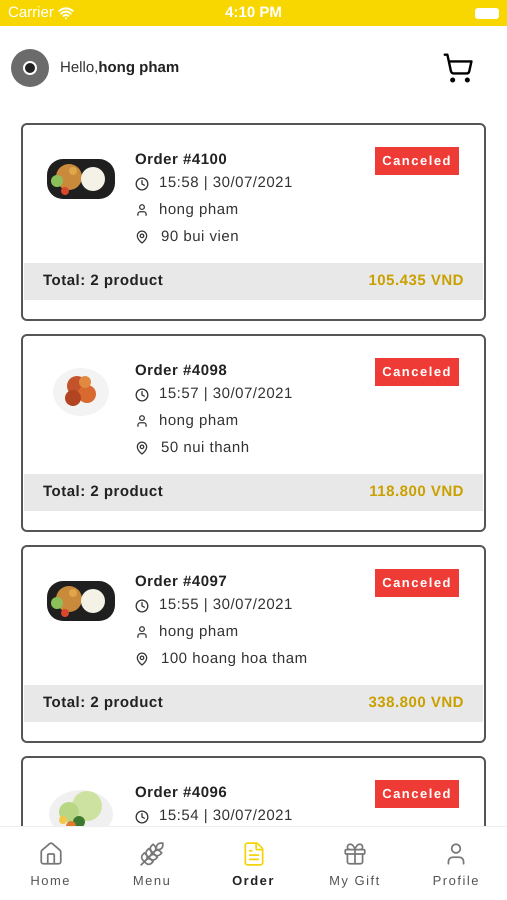 This screenshot has height=900, width=507. Describe the element at coordinates (253, 12) in the screenshot. I see `clock-time: 4:10 PM` at that location.